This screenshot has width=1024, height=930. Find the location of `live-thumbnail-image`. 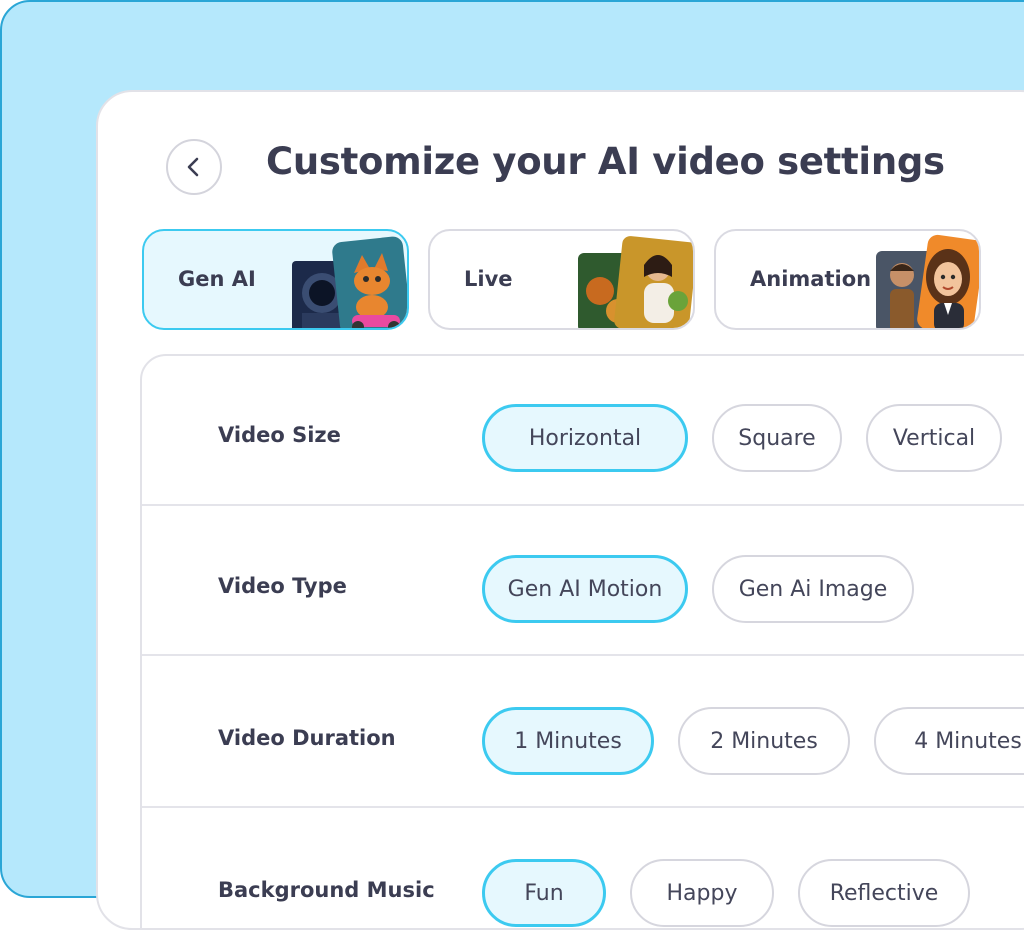

live-thumbnail-image is located at coordinates (635, 282).